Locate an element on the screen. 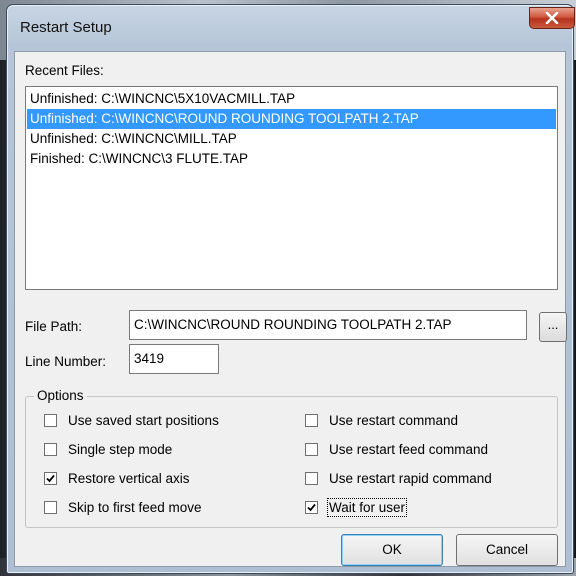  close-icon is located at coordinates (552, 18).